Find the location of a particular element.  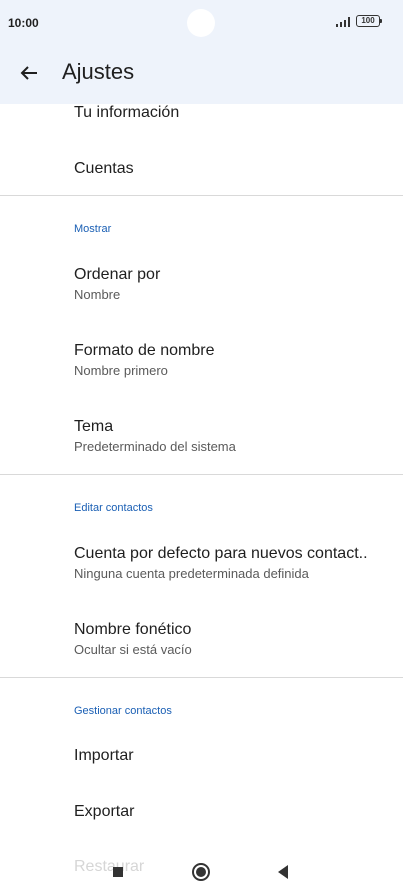

setting-restaurar-faded: Restaurar is located at coordinates (109, 867).